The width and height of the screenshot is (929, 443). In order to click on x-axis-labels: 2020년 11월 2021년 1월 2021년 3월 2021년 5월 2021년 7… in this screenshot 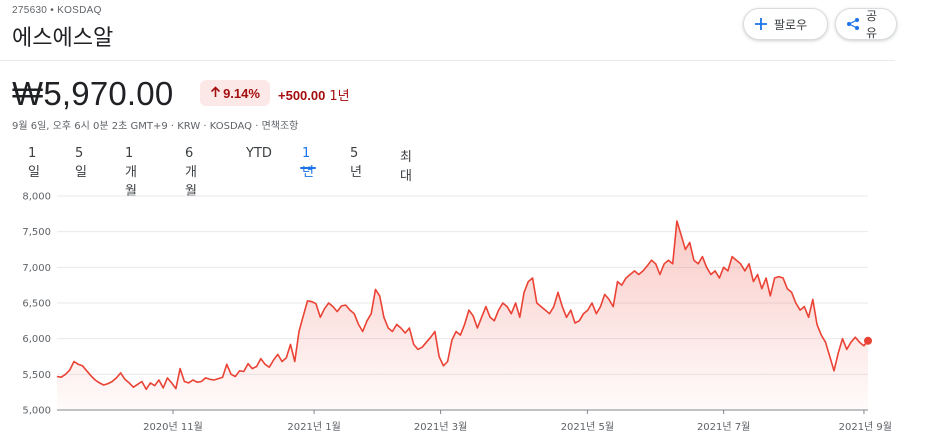, I will do `click(517, 421)`.